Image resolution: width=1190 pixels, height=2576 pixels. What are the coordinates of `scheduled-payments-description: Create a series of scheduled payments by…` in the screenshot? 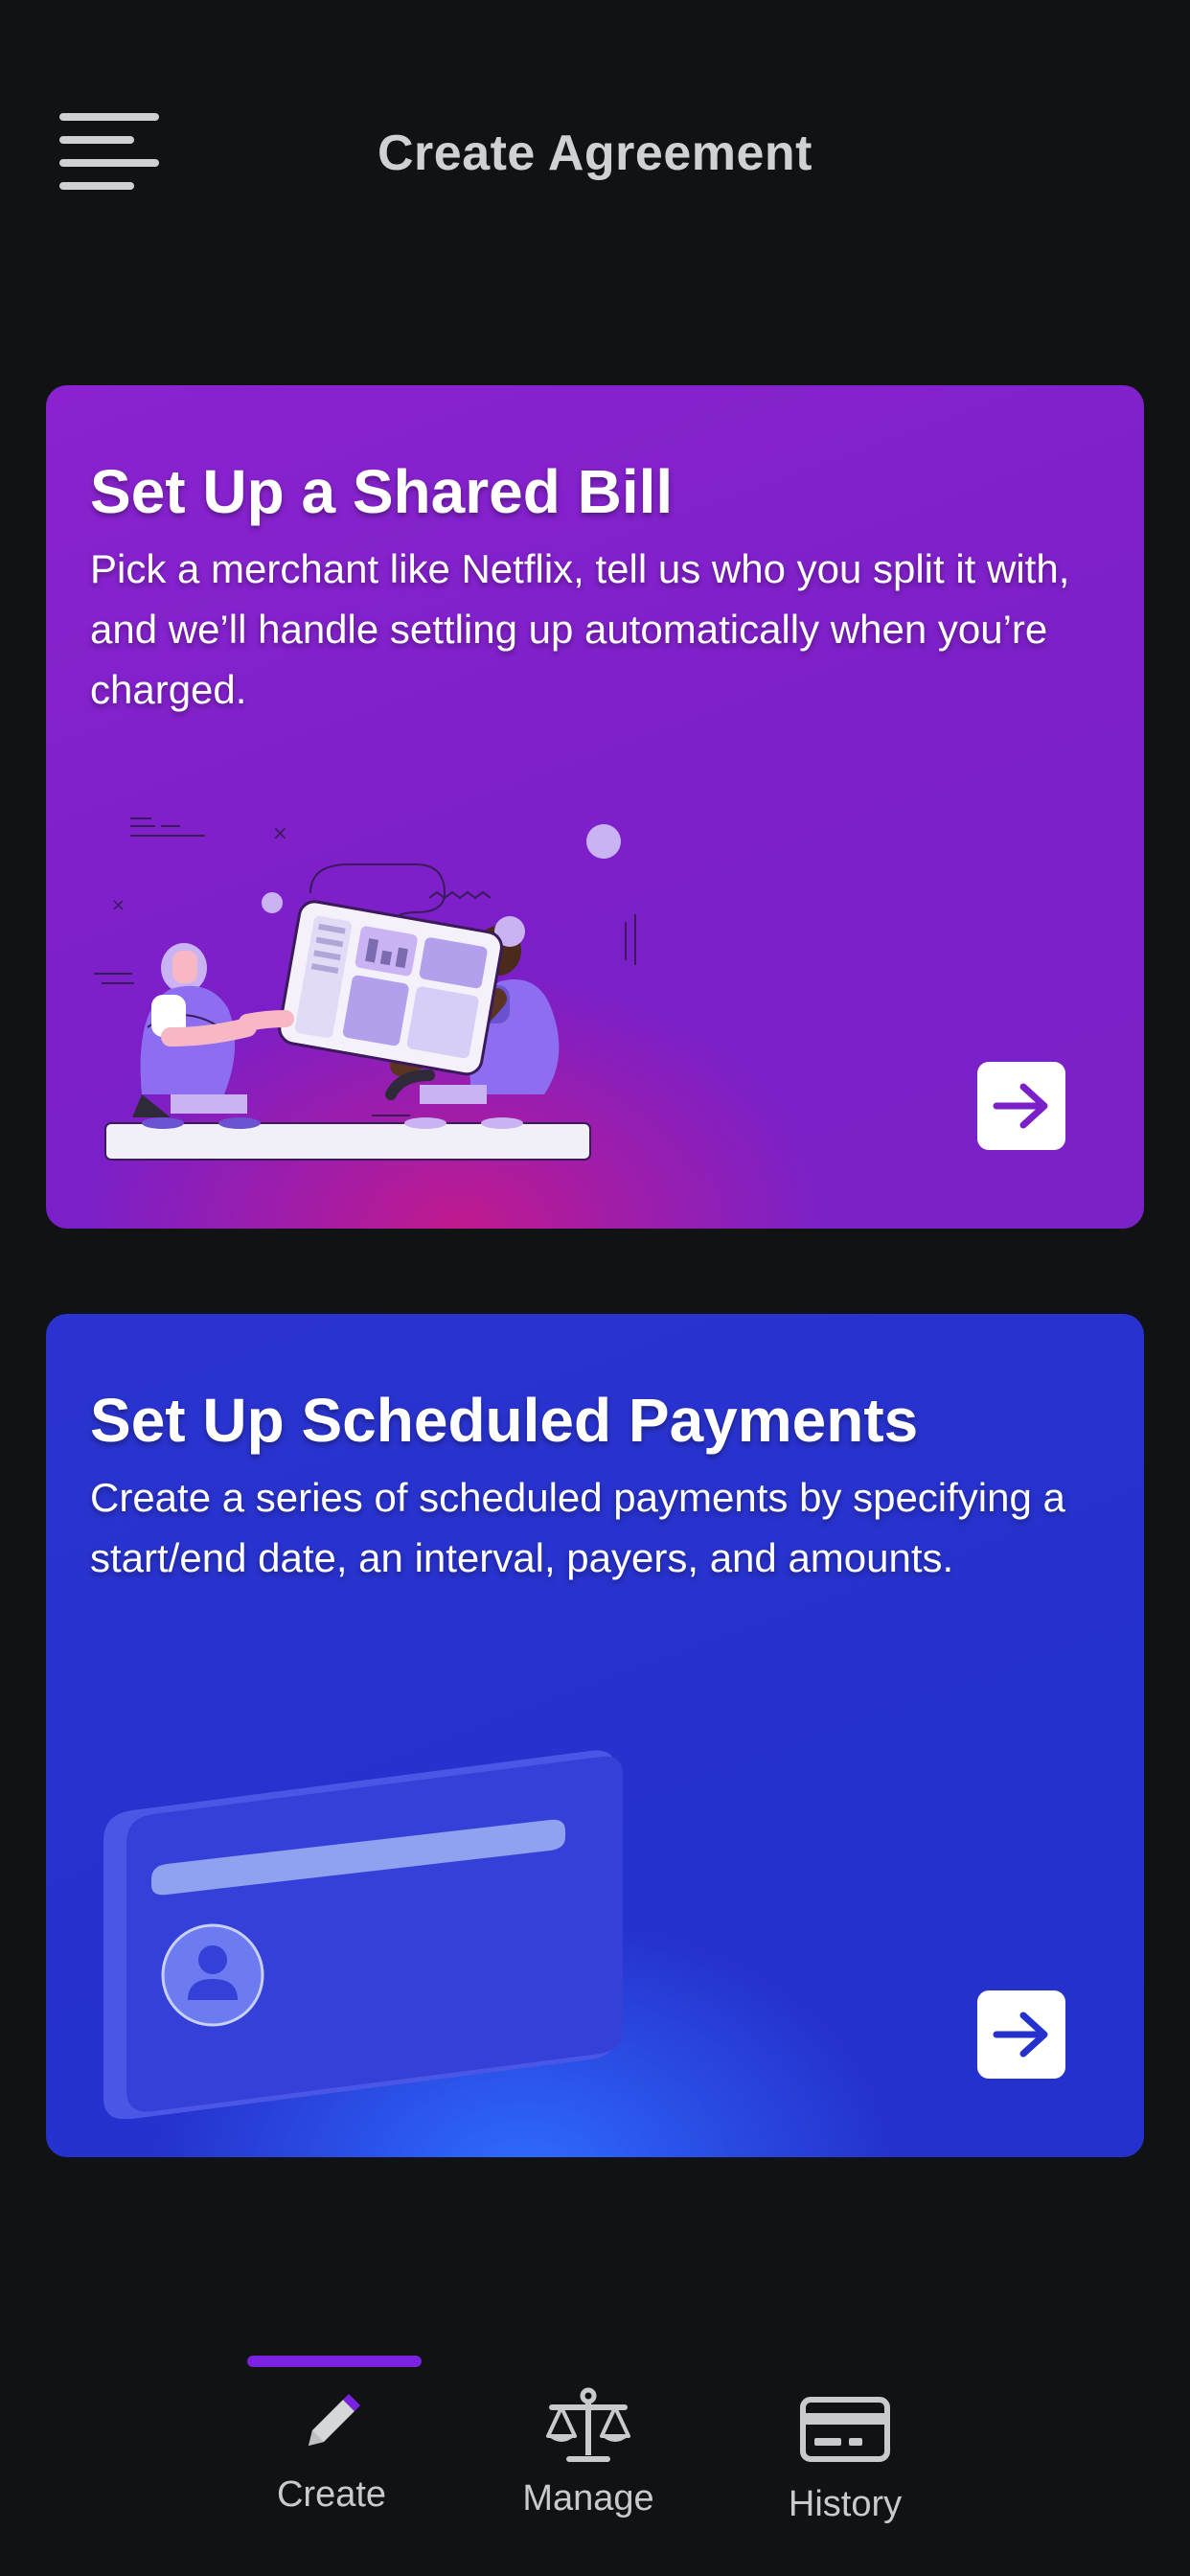 It's located at (577, 1527).